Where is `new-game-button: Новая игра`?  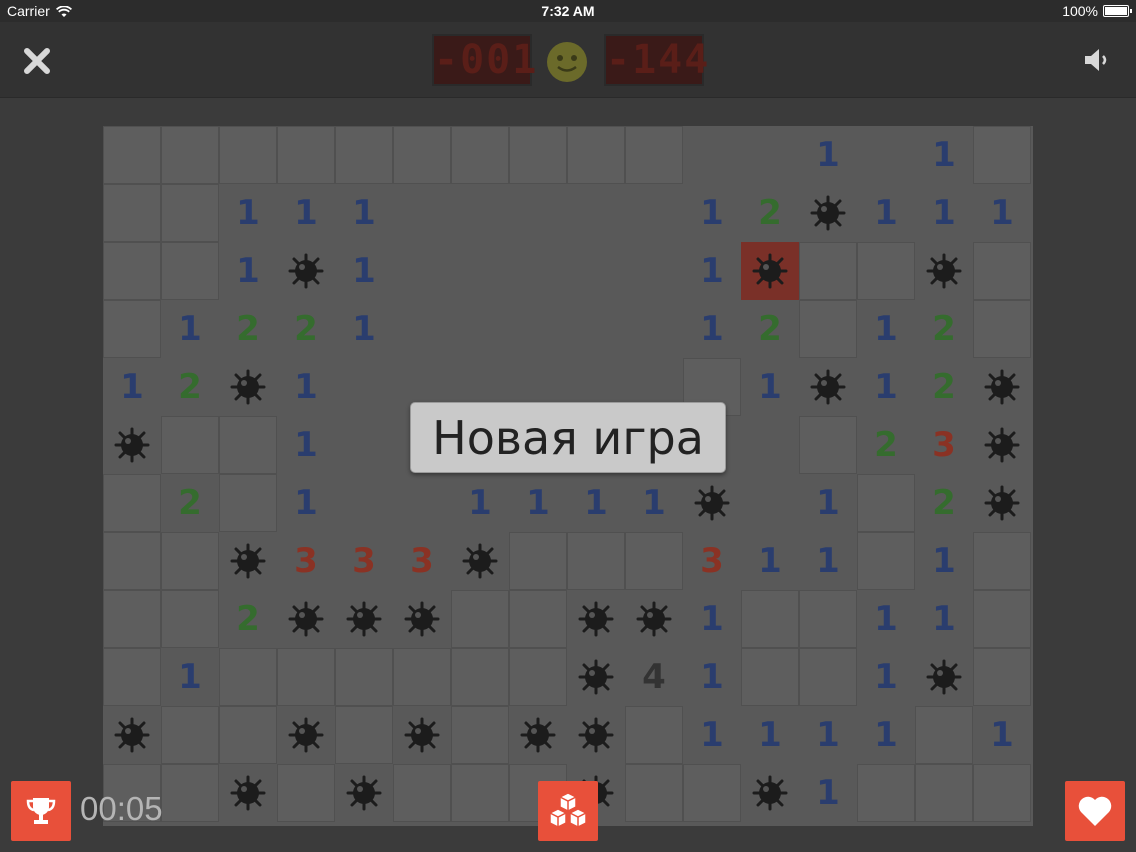 new-game-button: Новая игра is located at coordinates (568, 437).